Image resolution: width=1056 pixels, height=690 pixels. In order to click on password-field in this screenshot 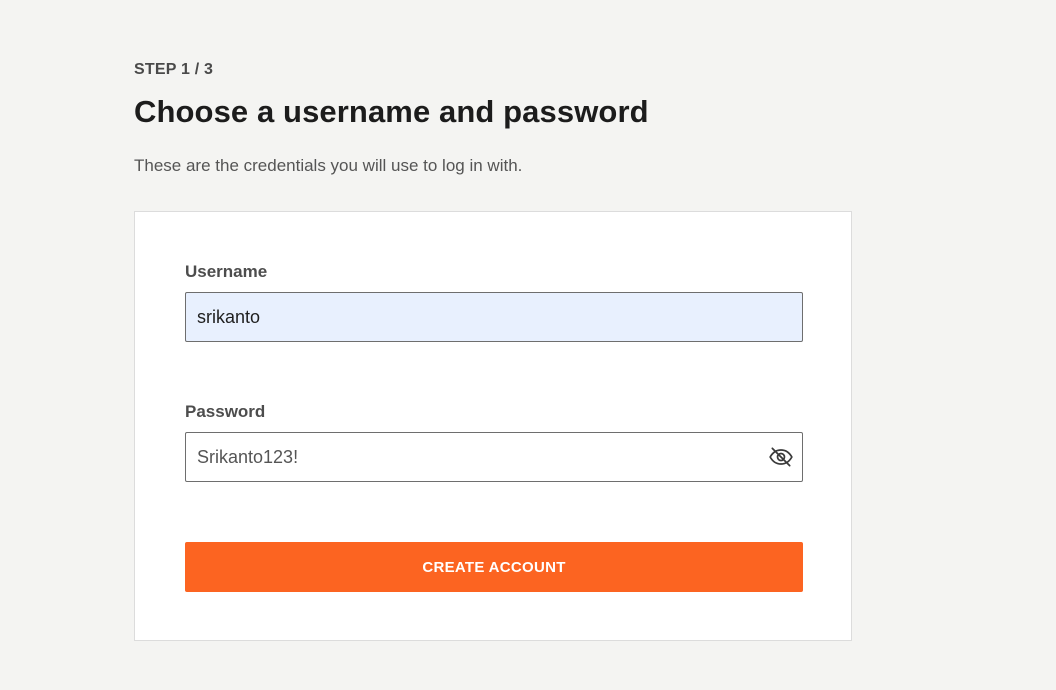, I will do `click(494, 457)`.